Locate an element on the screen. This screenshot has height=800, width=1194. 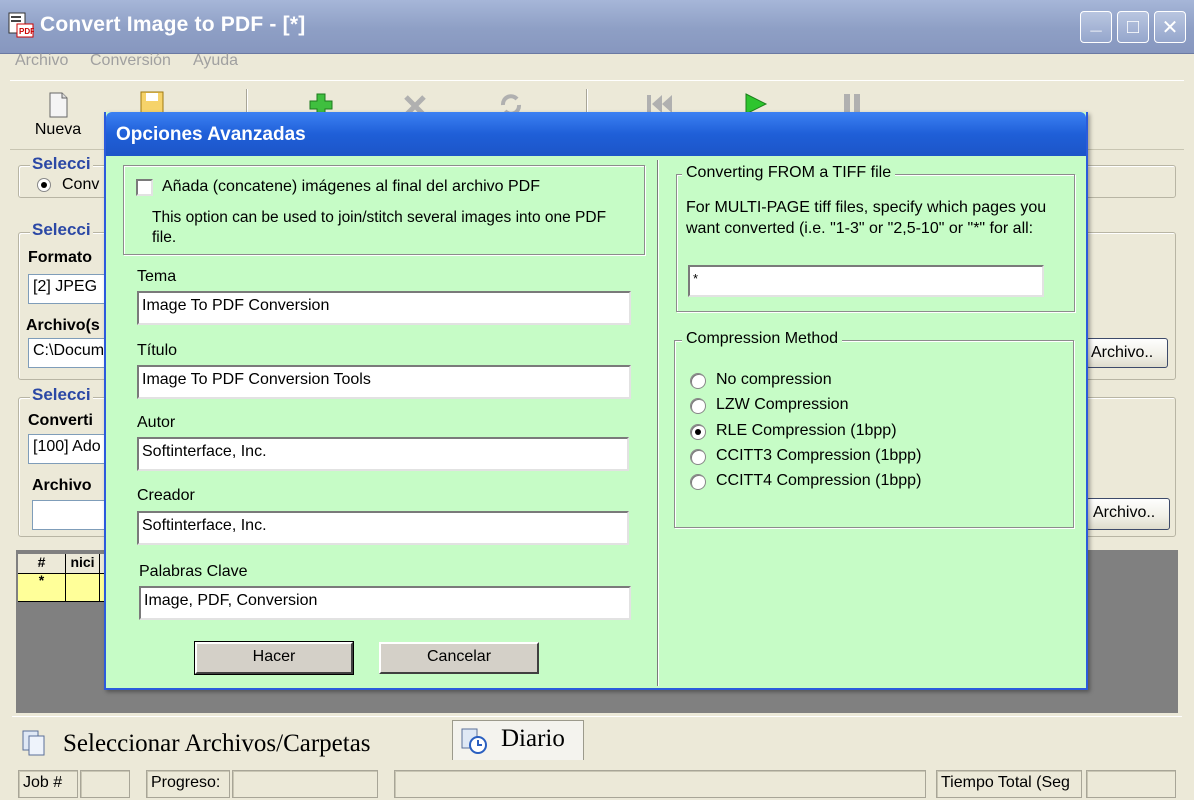
menu-ayuda: Ayuda is located at coordinates (215, 61).